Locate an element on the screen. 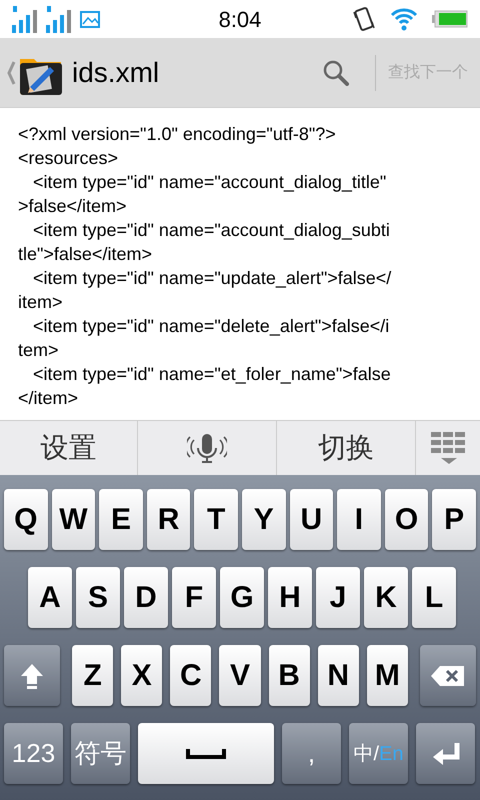  key: Y is located at coordinates (264, 519).